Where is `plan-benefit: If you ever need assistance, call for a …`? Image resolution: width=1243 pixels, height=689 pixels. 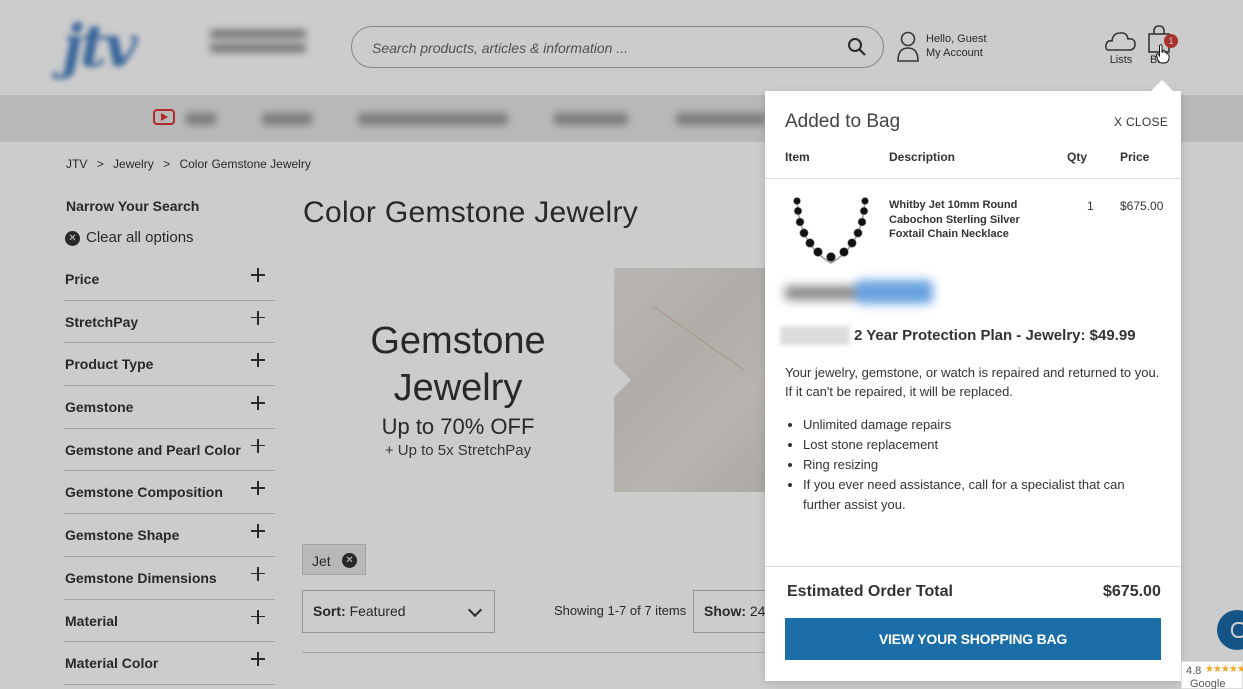
plan-benefit: If you ever need assistance, call for a … is located at coordinates (983, 495).